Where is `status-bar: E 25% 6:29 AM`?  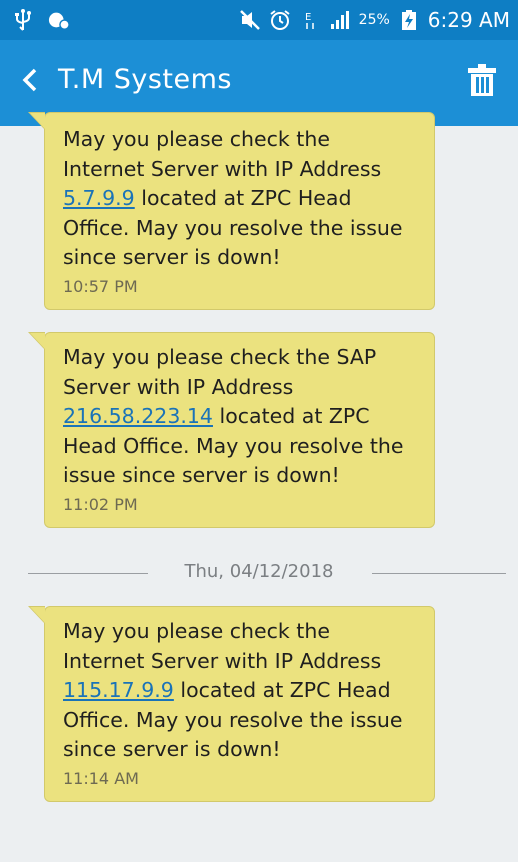
status-bar: E 25% 6:29 AM is located at coordinates (259, 20).